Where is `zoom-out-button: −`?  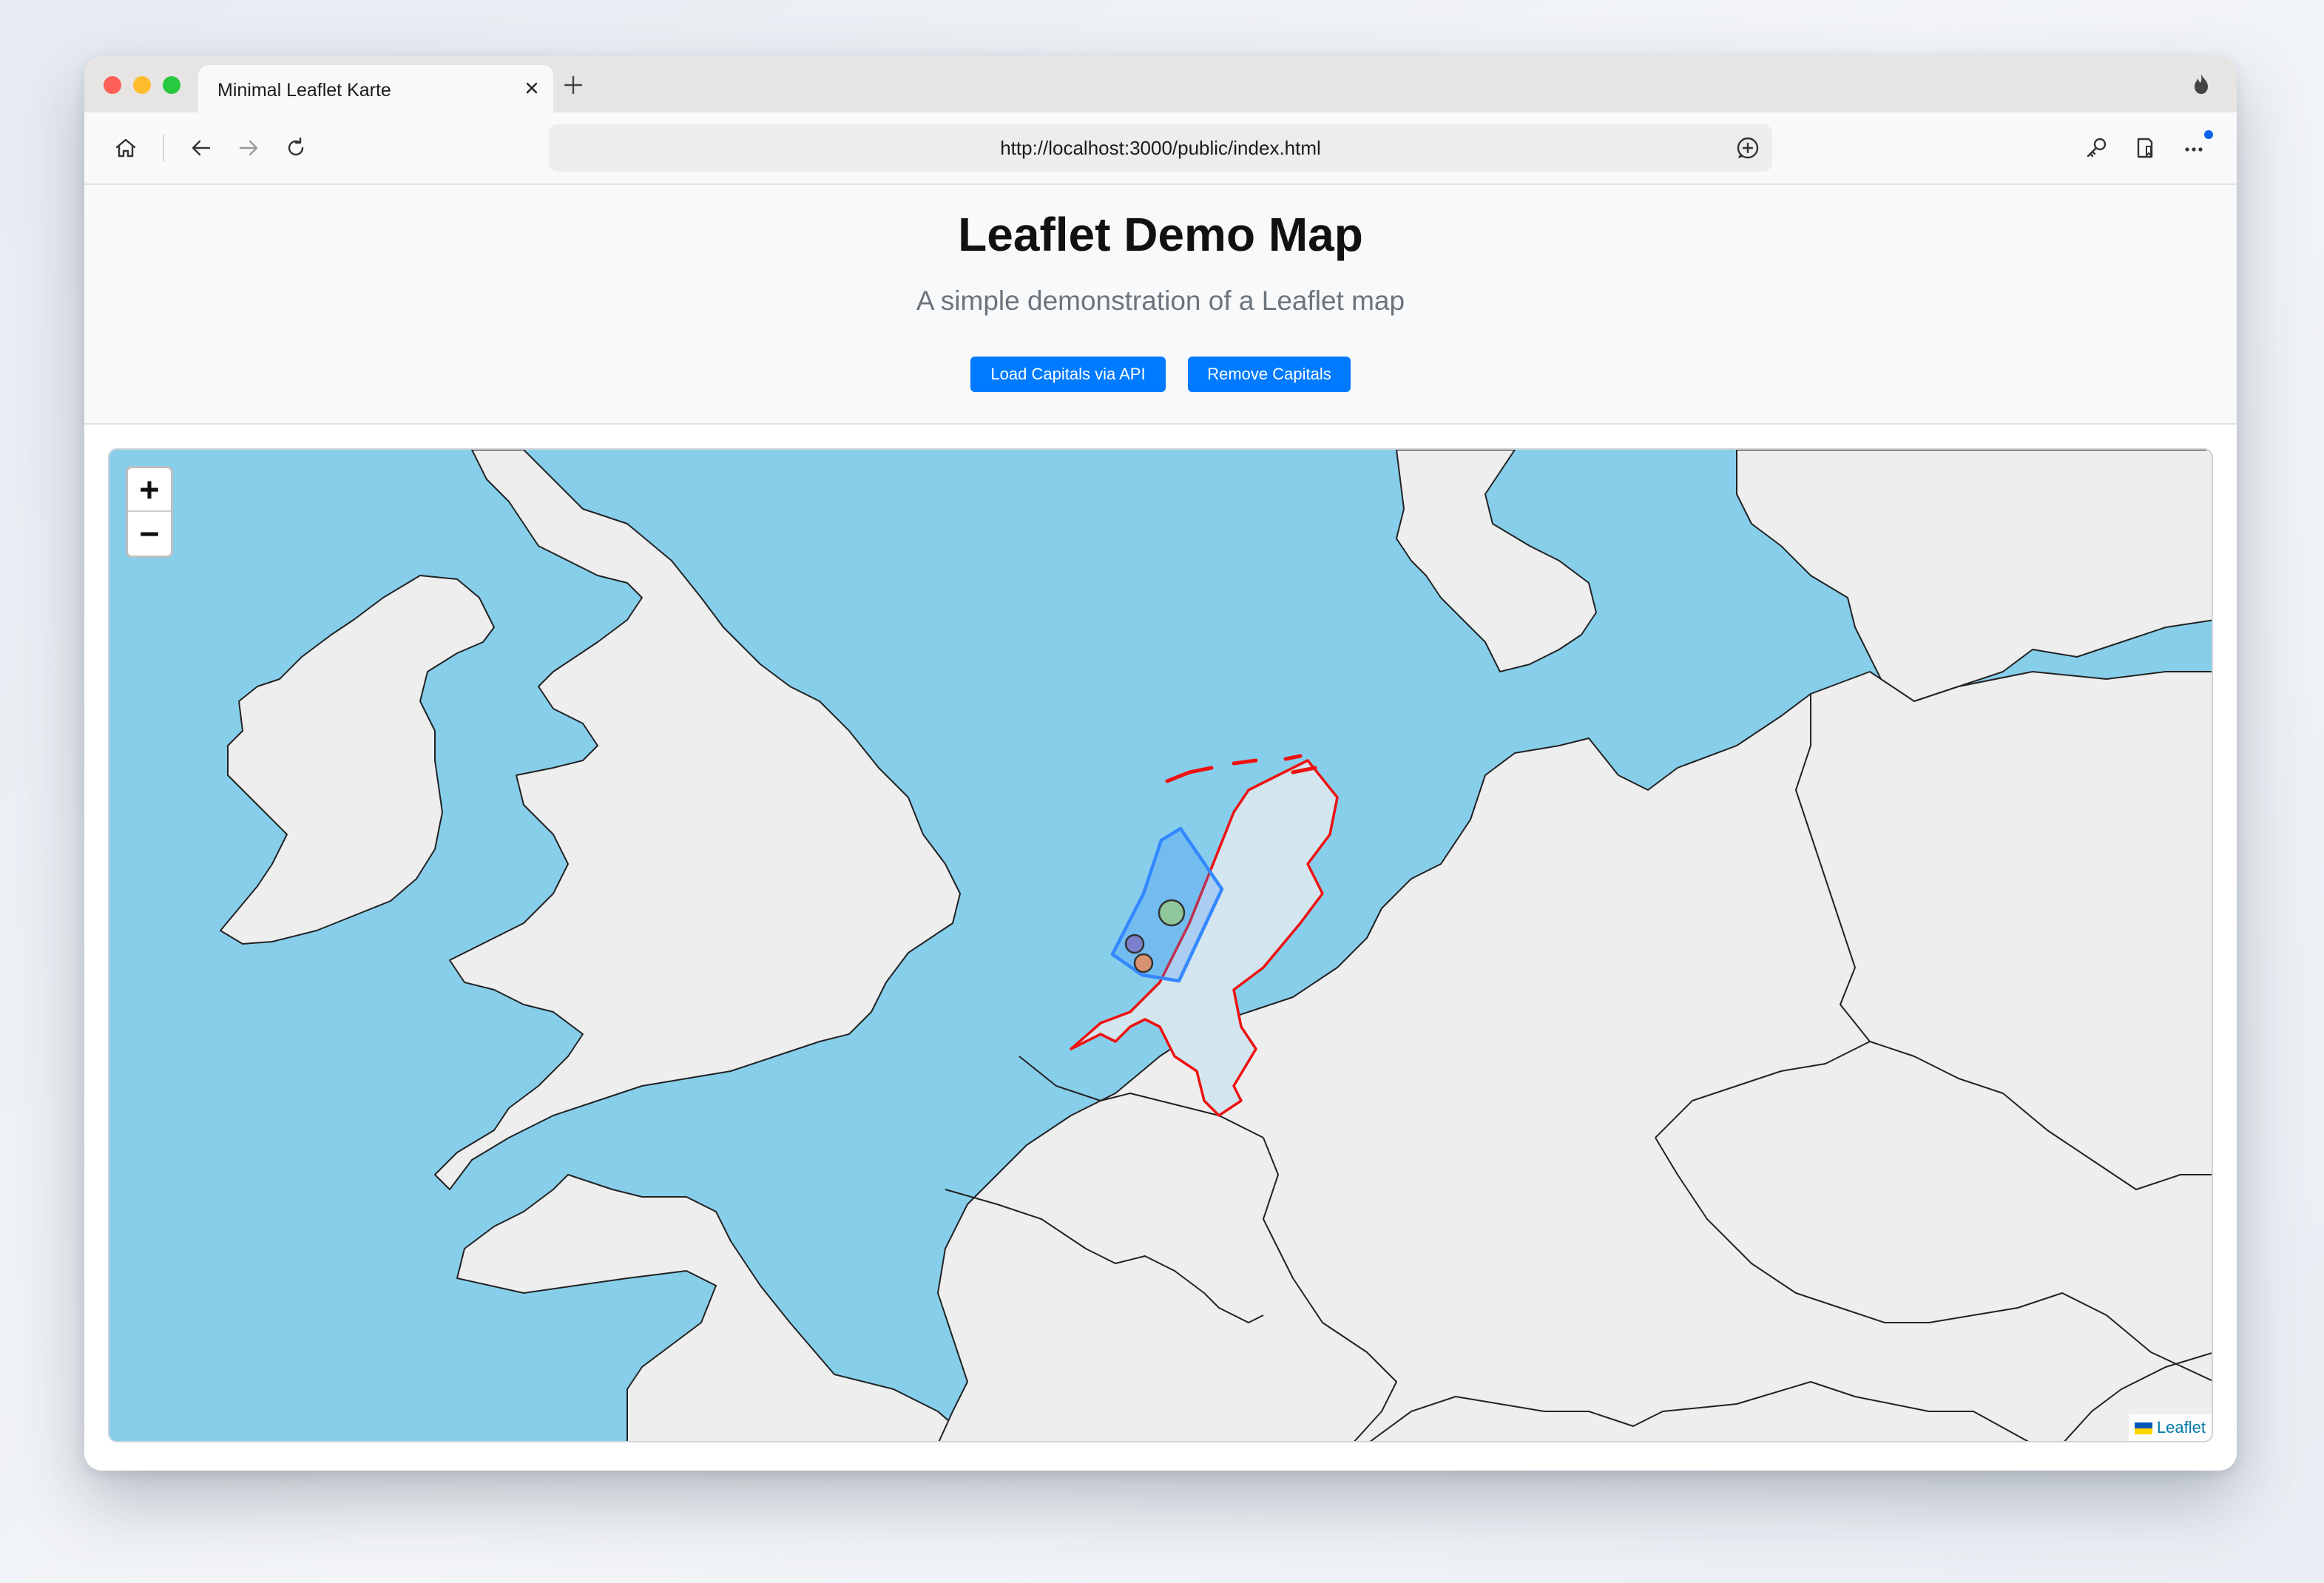
zoom-out-button: − is located at coordinates (149, 534).